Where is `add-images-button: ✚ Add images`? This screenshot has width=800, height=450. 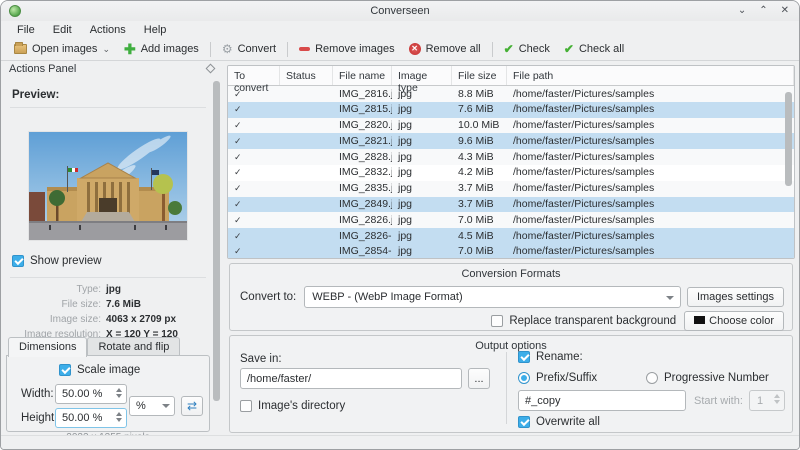 add-images-button: ✚ Add images is located at coordinates (161, 49).